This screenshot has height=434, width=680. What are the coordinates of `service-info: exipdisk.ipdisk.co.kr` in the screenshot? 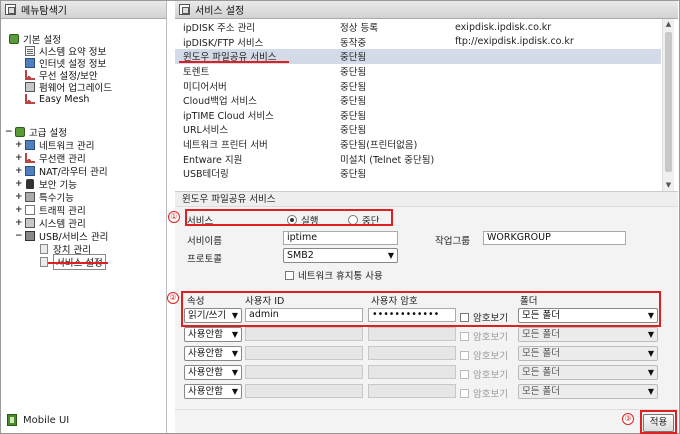 It's located at (503, 27).